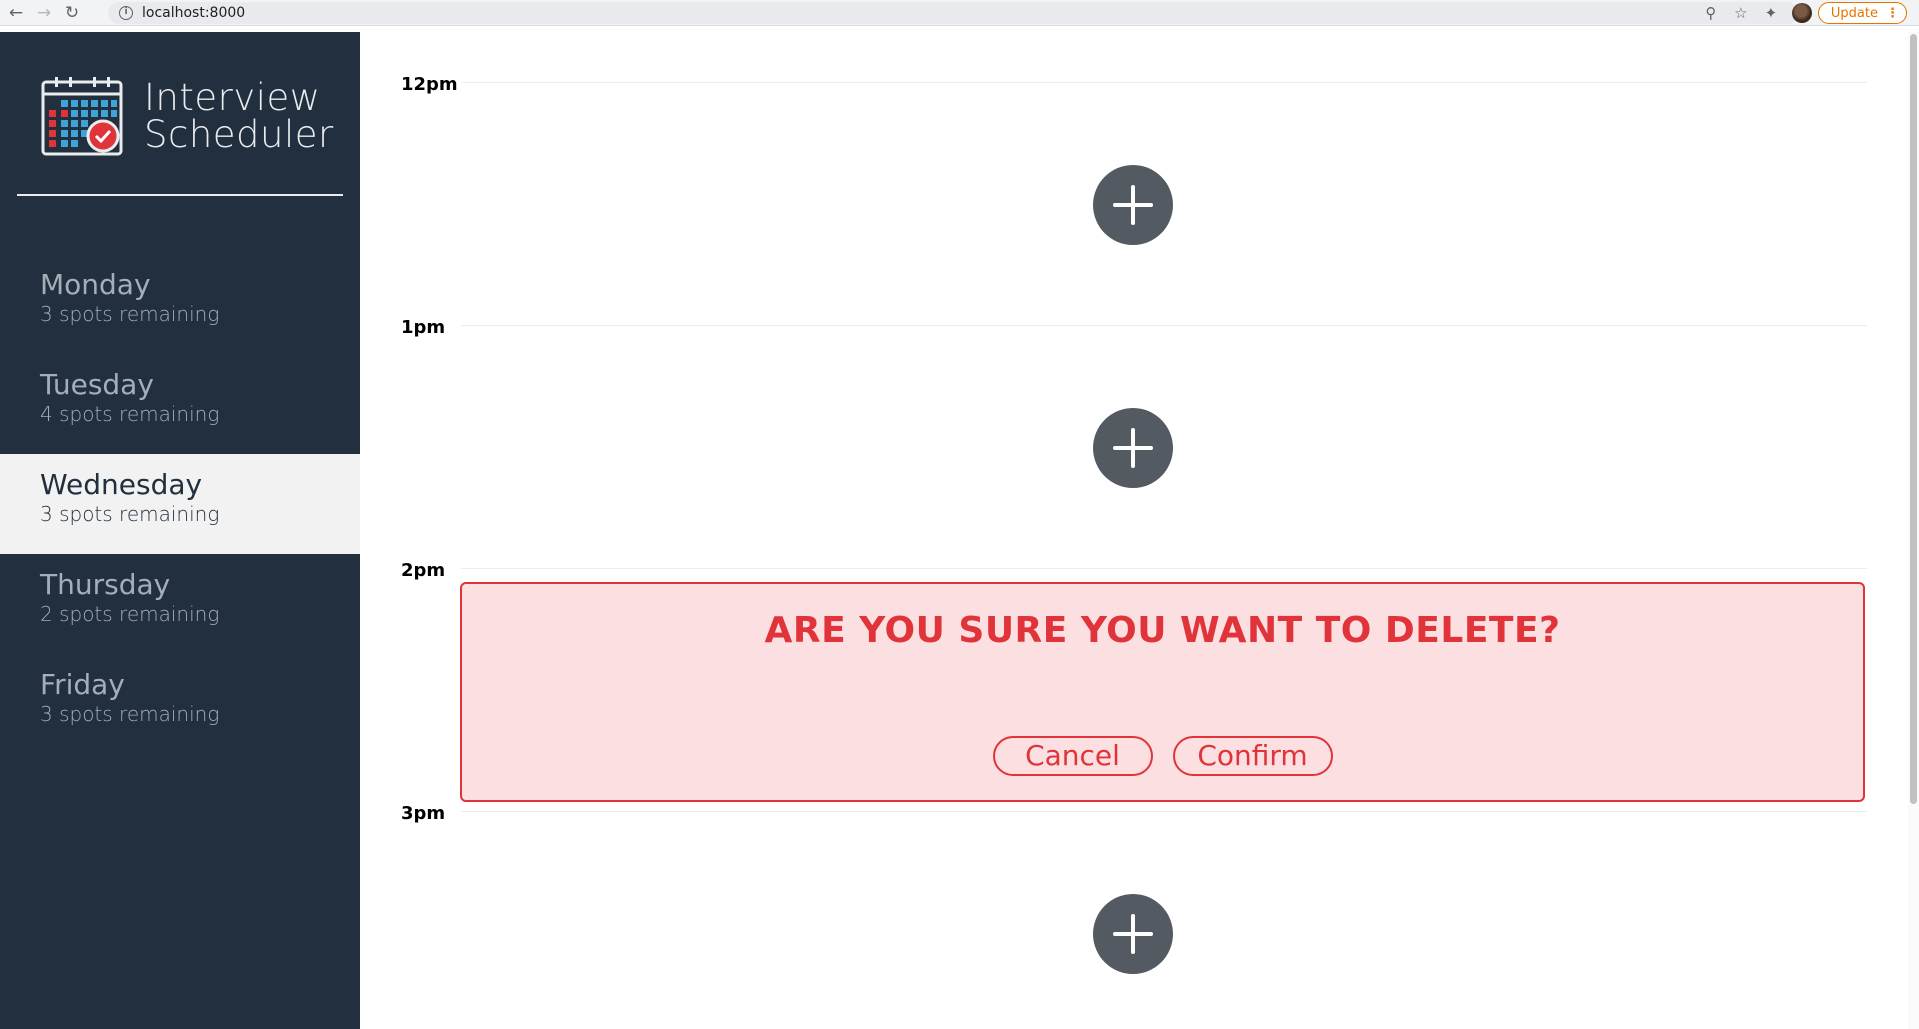 The height and width of the screenshot is (1029, 1919). I want to click on day-name: Wednesday, so click(121, 484).